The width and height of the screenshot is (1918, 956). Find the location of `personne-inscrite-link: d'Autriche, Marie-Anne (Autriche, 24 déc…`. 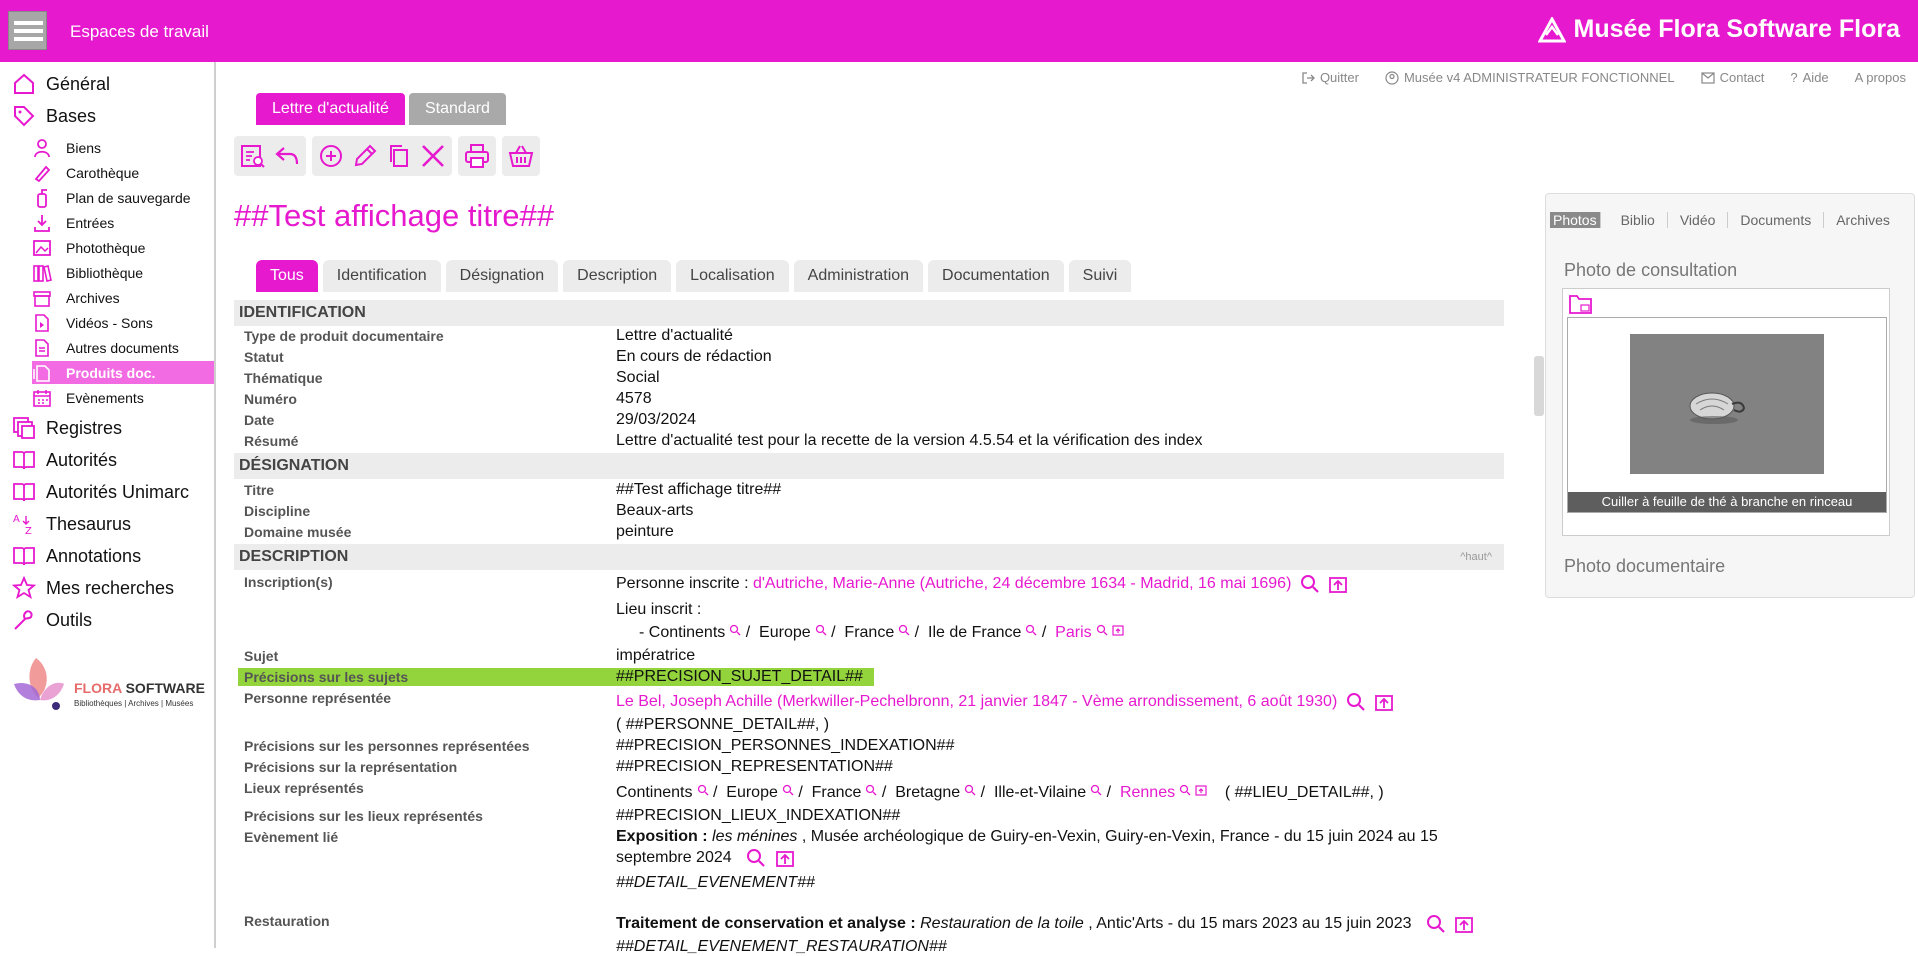

personne-inscrite-link: d'Autriche, Marie-Anne (Autriche, 24 déc… is located at coordinates (1022, 583).